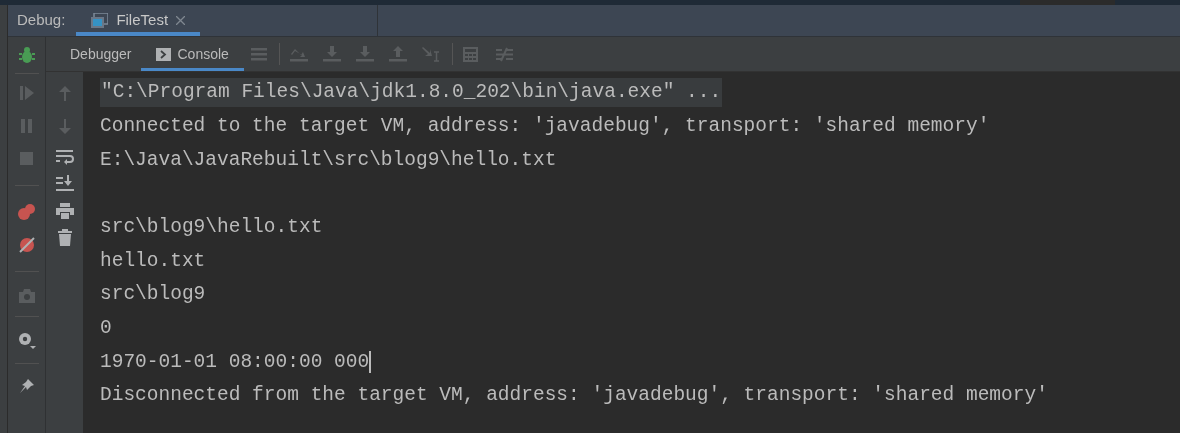 The height and width of the screenshot is (433, 1180). What do you see at coordinates (211, 227) in the screenshot?
I see `output-line: src\blog9\hello.txt` at bounding box center [211, 227].